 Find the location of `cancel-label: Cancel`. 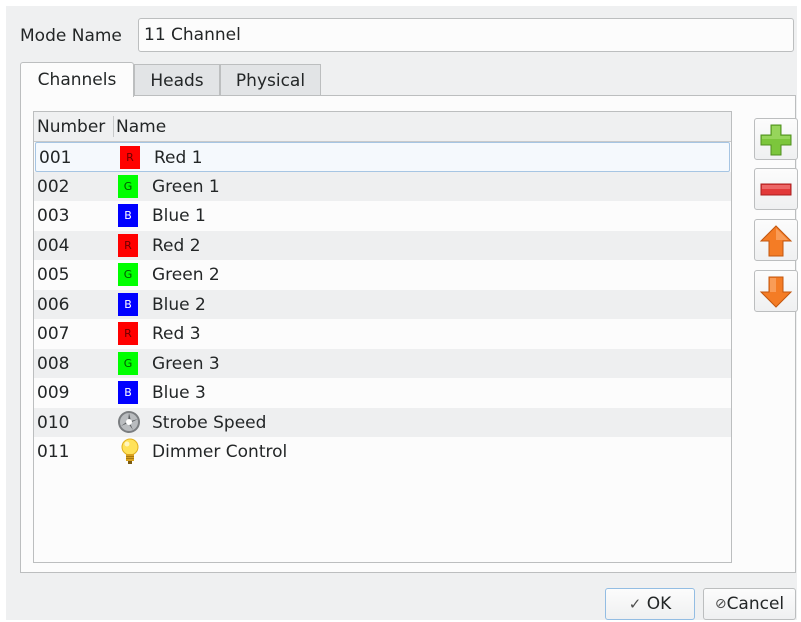

cancel-label: Cancel is located at coordinates (755, 604).